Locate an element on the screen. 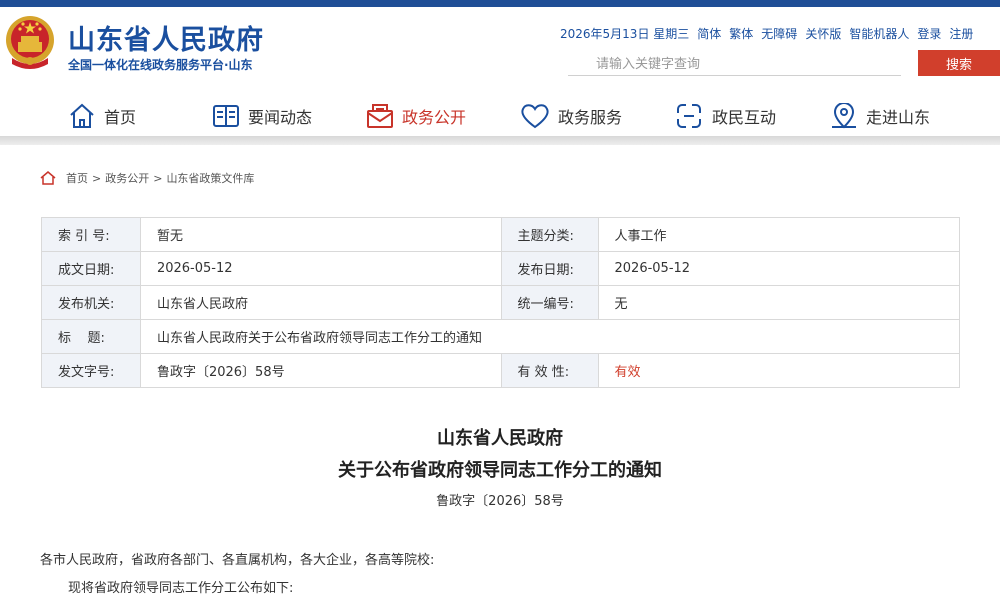  nav-item-interaction: 政民互动 is located at coordinates (725, 116).